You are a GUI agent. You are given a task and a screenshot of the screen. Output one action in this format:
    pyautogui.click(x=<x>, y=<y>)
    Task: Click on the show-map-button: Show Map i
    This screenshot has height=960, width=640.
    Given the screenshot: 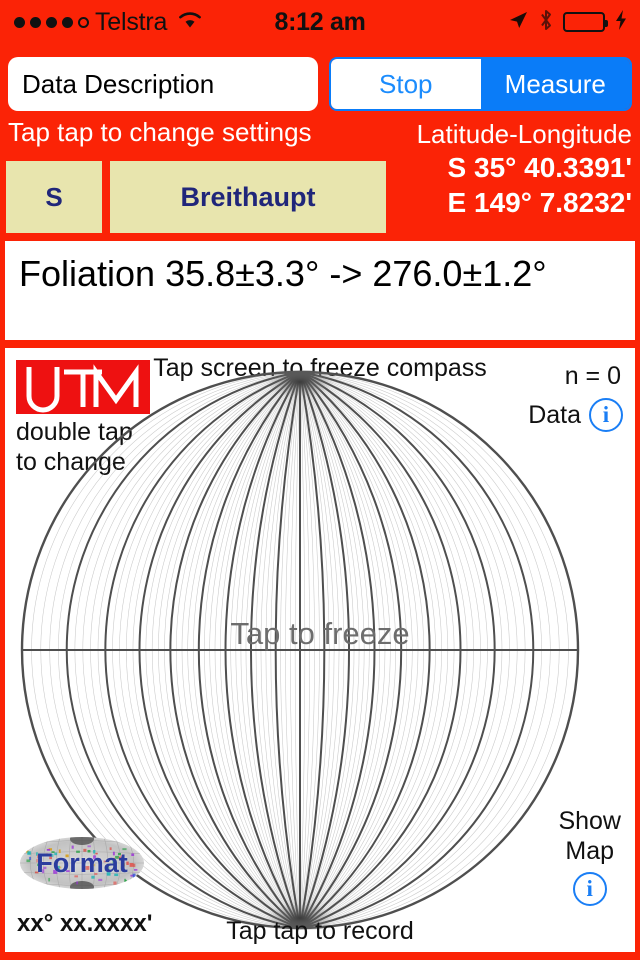 What is the action you would take?
    pyautogui.click(x=589, y=856)
    